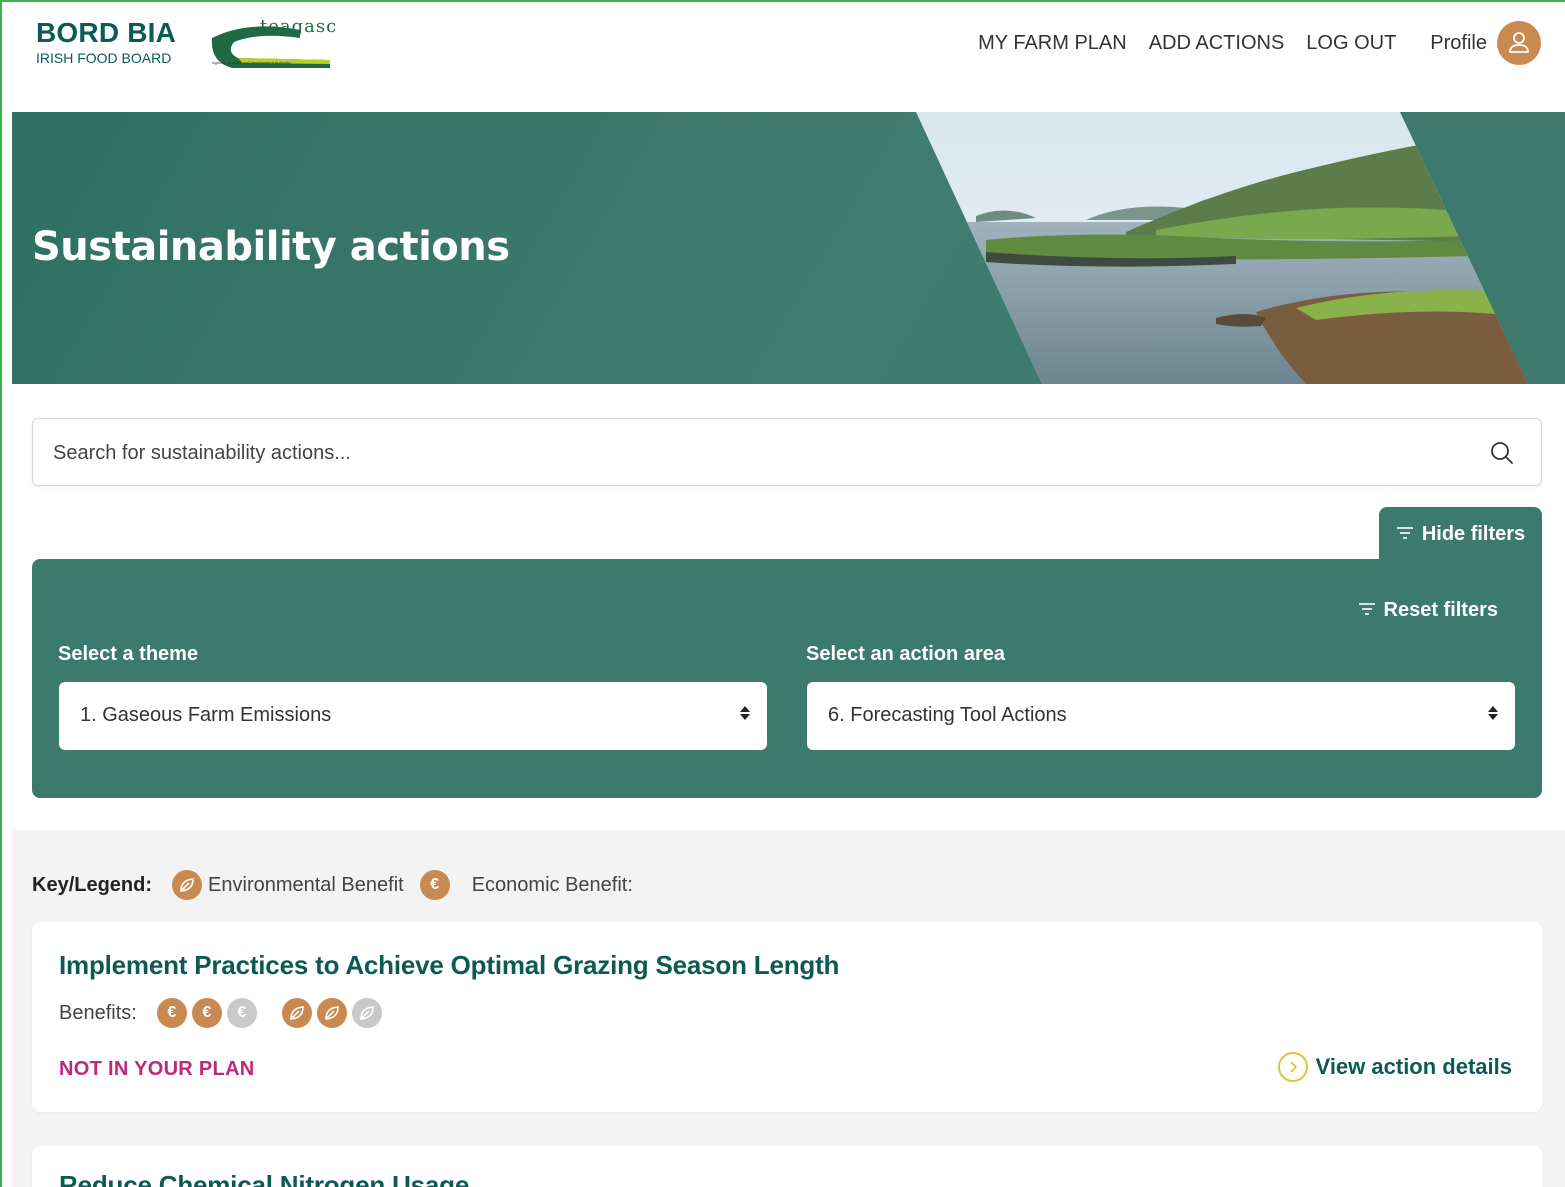 The height and width of the screenshot is (1187, 1565). What do you see at coordinates (1052, 43) in the screenshot?
I see `nav-my-farm-plan: MY FARM PLAN` at bounding box center [1052, 43].